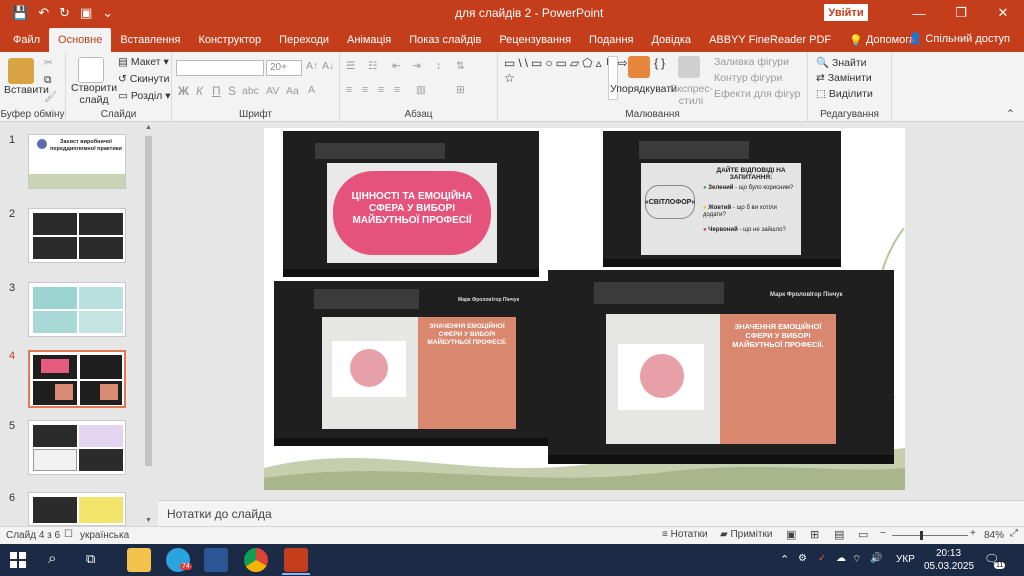  Describe the element at coordinates (1010, 114) in the screenshot. I see `collapse-ribbon-icon: ⌃` at that location.